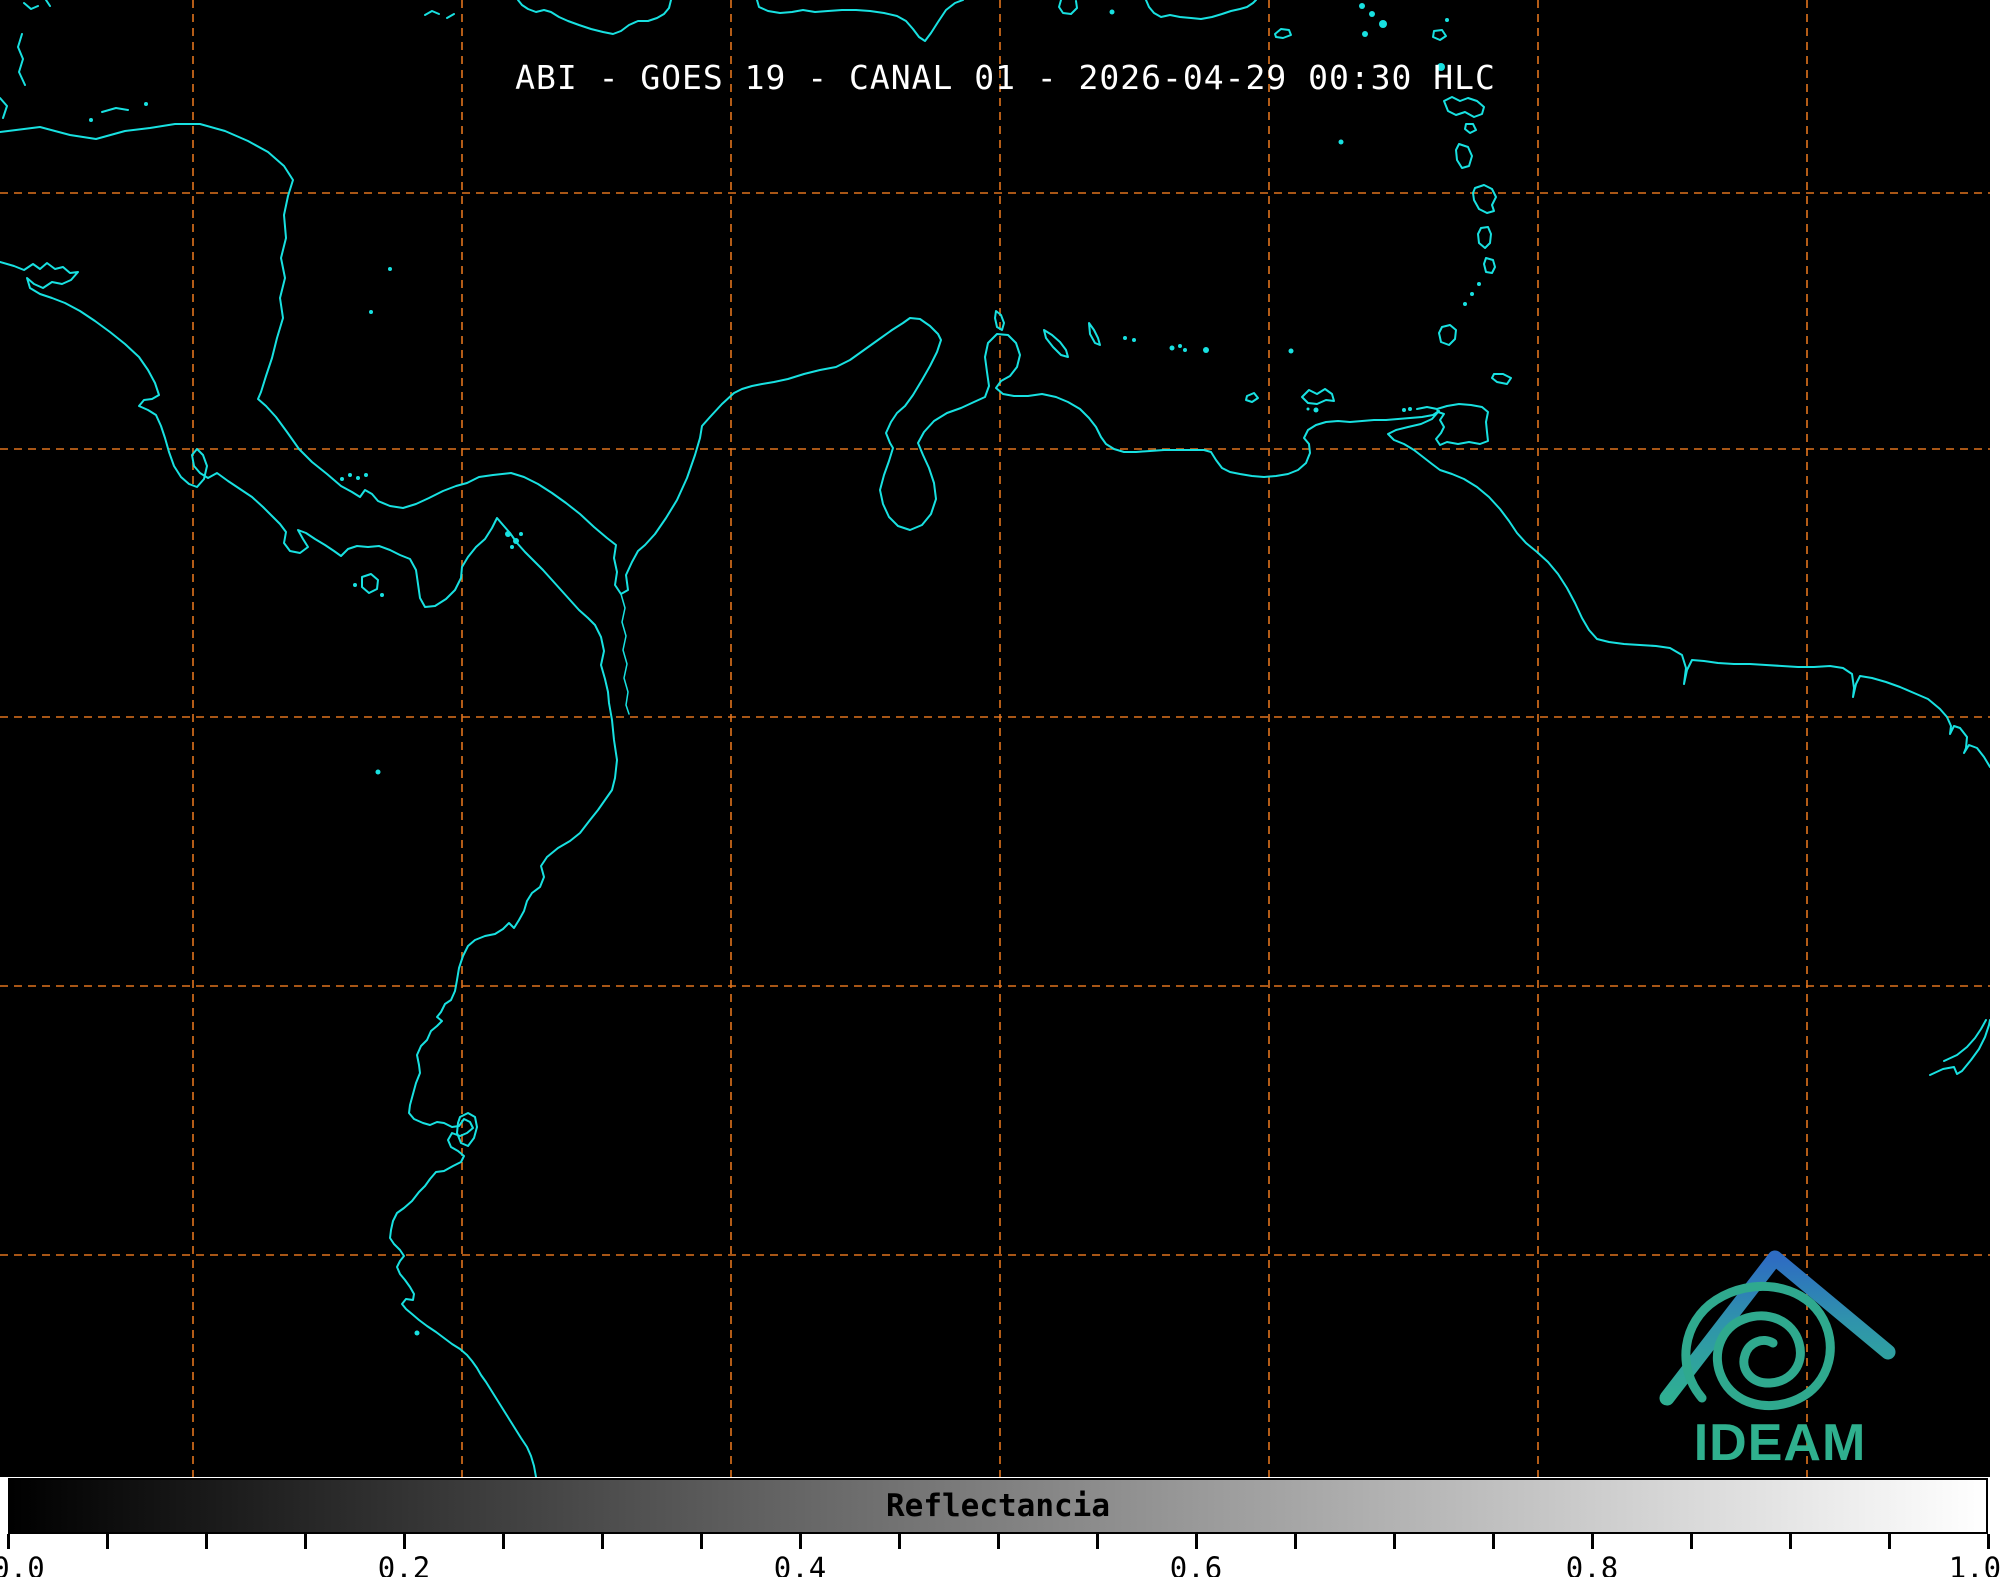 The image size is (2011, 1577). What do you see at coordinates (370, 583) in the screenshot?
I see `island-coiba` at bounding box center [370, 583].